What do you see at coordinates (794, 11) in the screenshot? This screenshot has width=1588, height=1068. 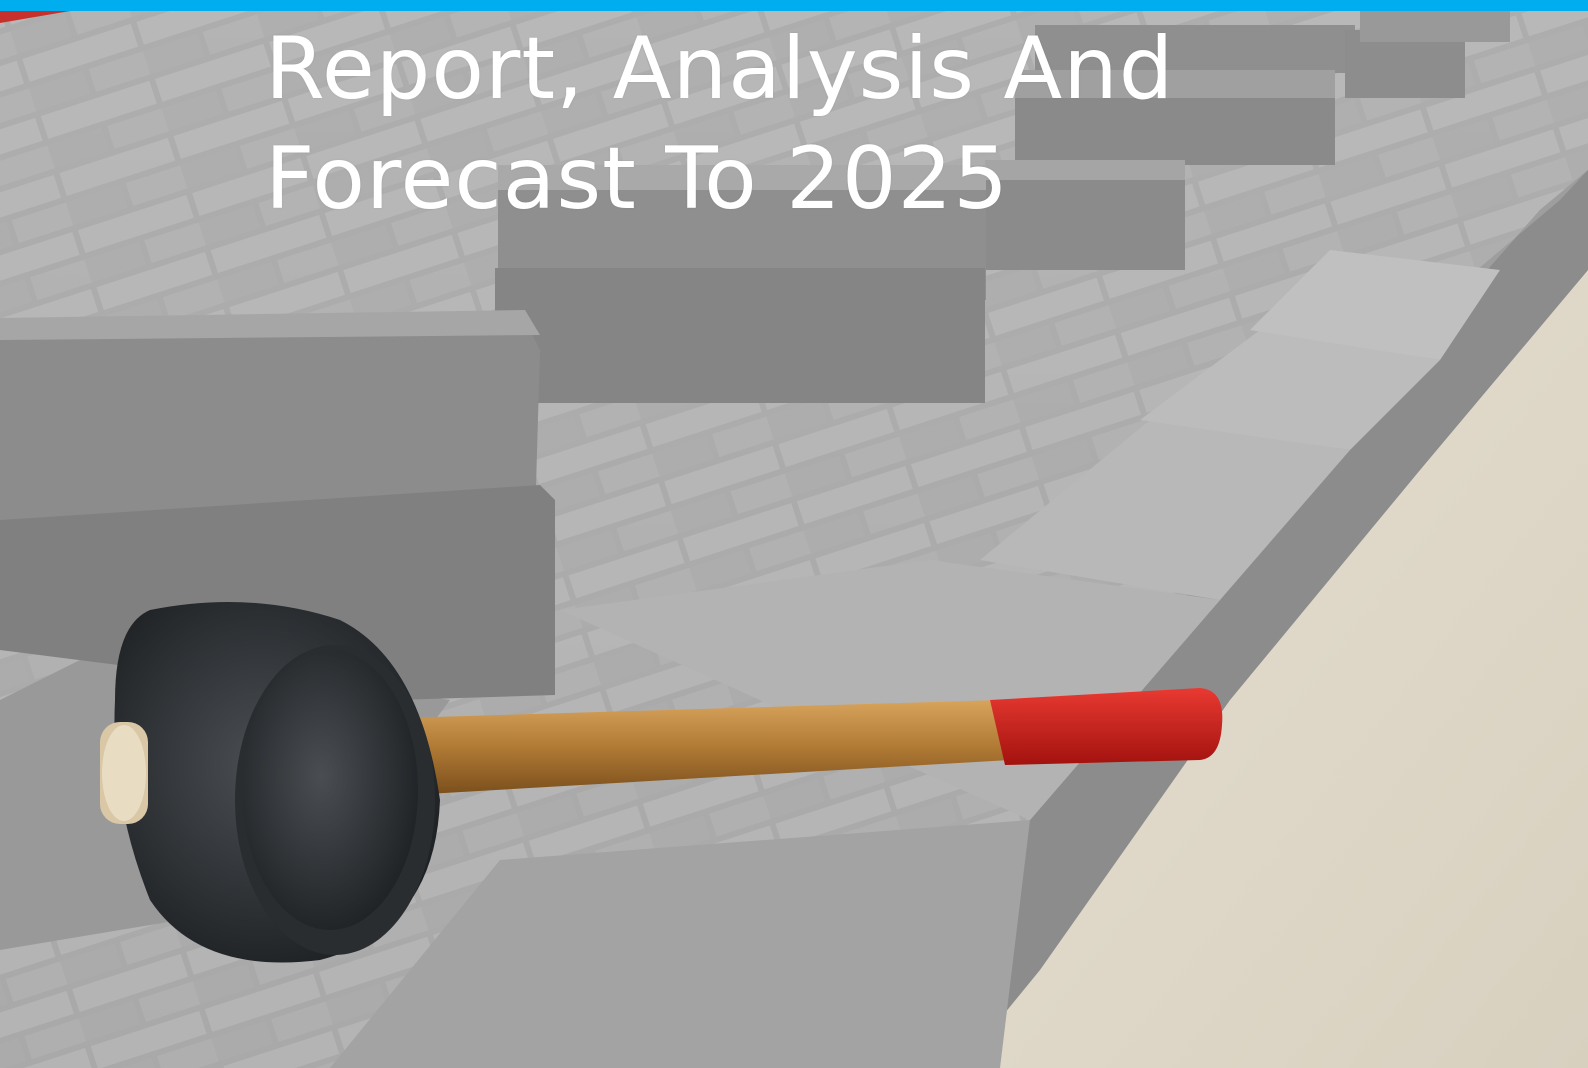 I see `top-accent-bar` at bounding box center [794, 11].